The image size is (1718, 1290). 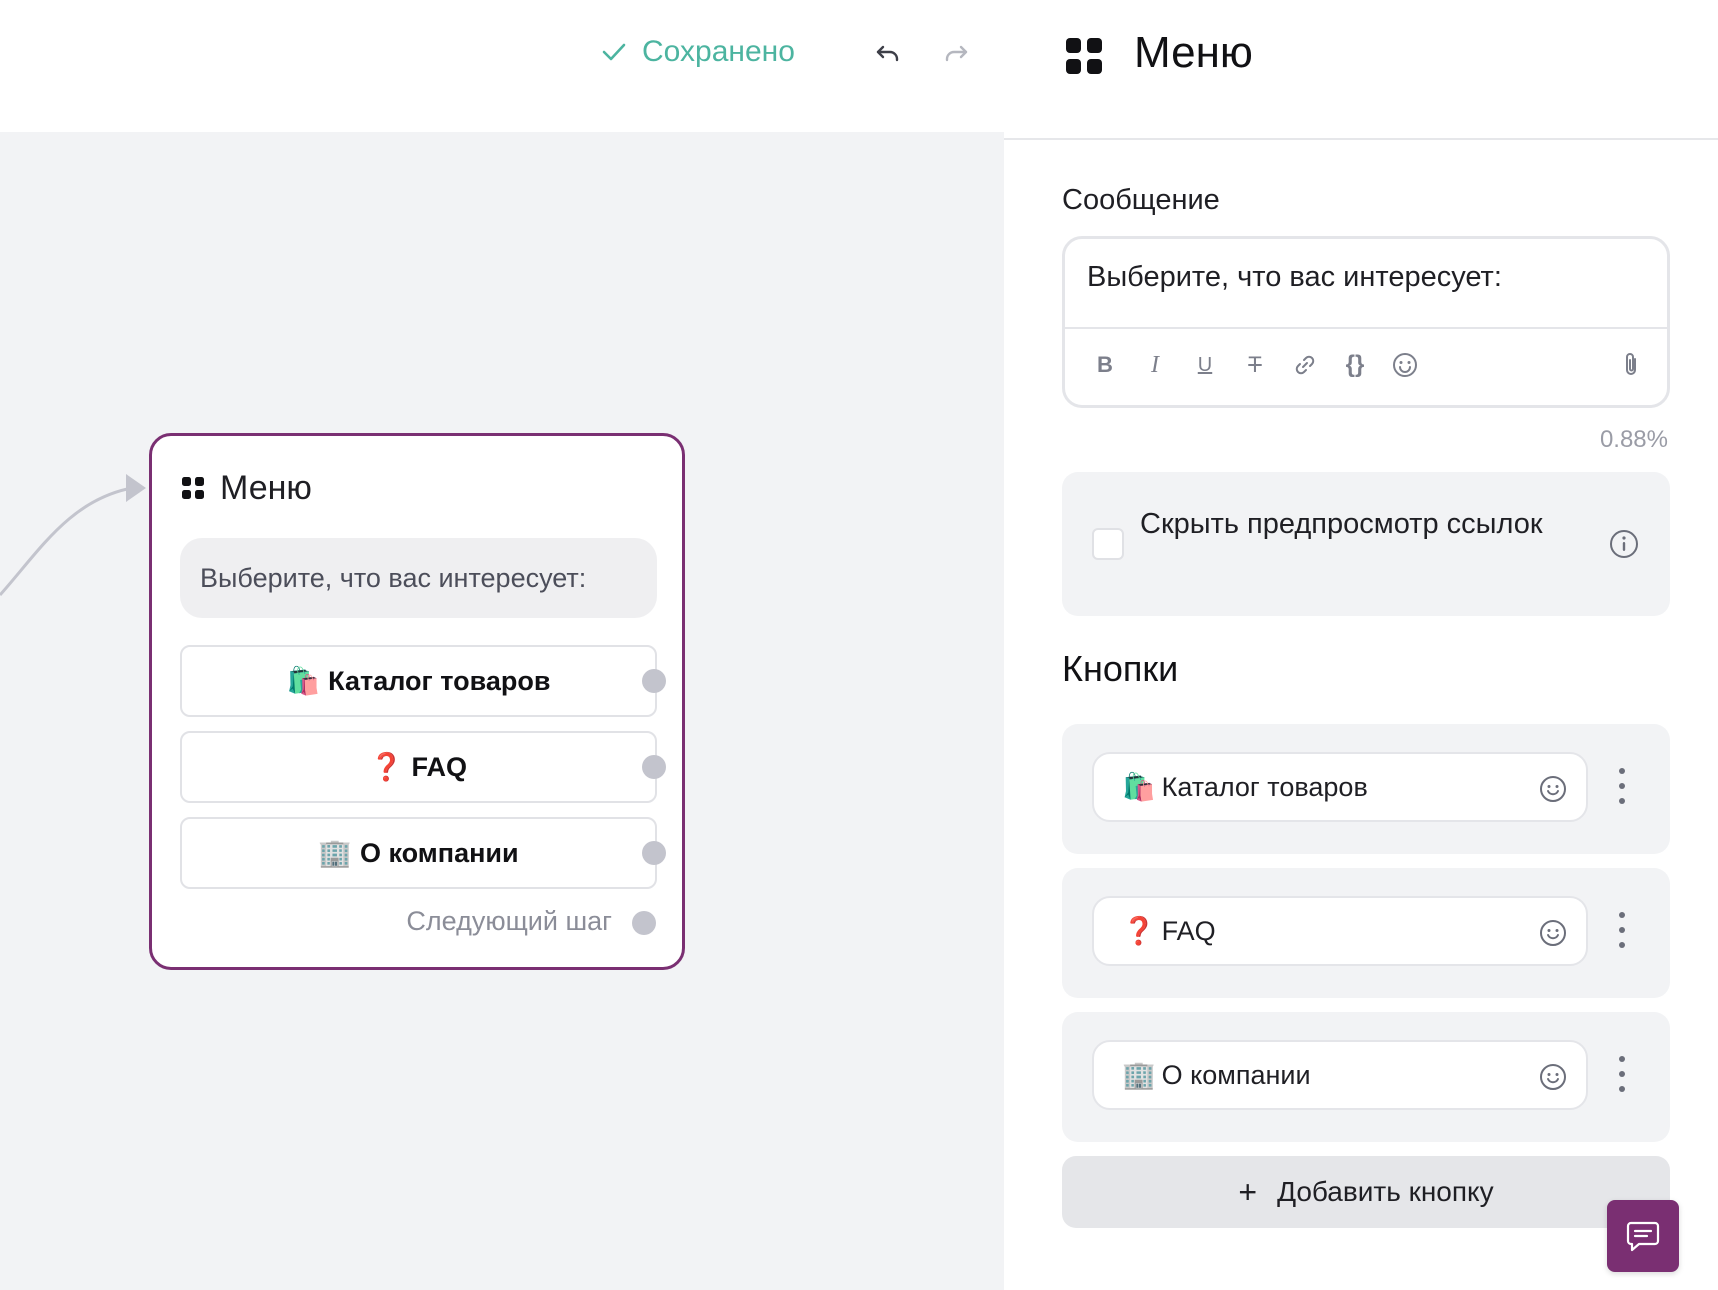 I want to click on support-chat-button, so click(x=1643, y=1236).